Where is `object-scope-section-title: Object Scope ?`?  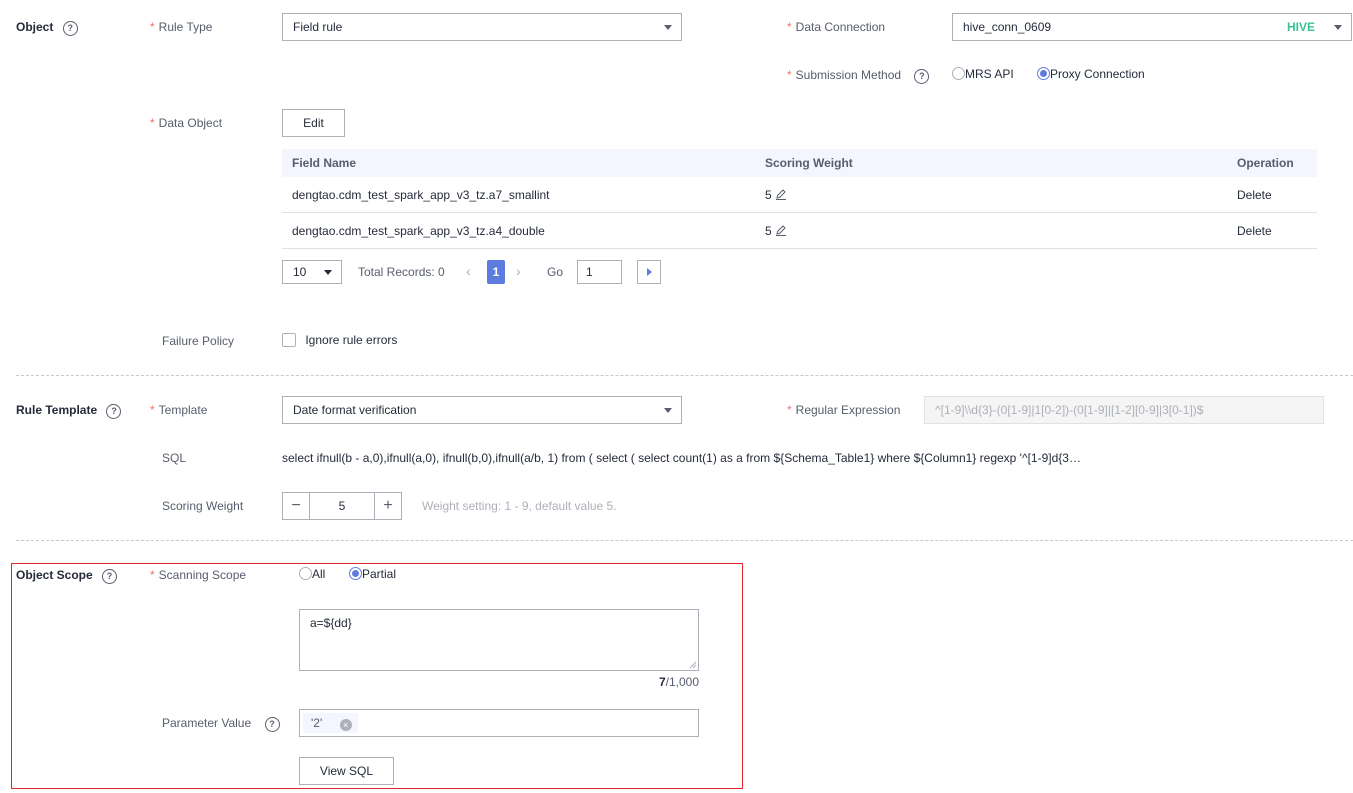 object-scope-section-title: Object Scope ? is located at coordinates (67, 576).